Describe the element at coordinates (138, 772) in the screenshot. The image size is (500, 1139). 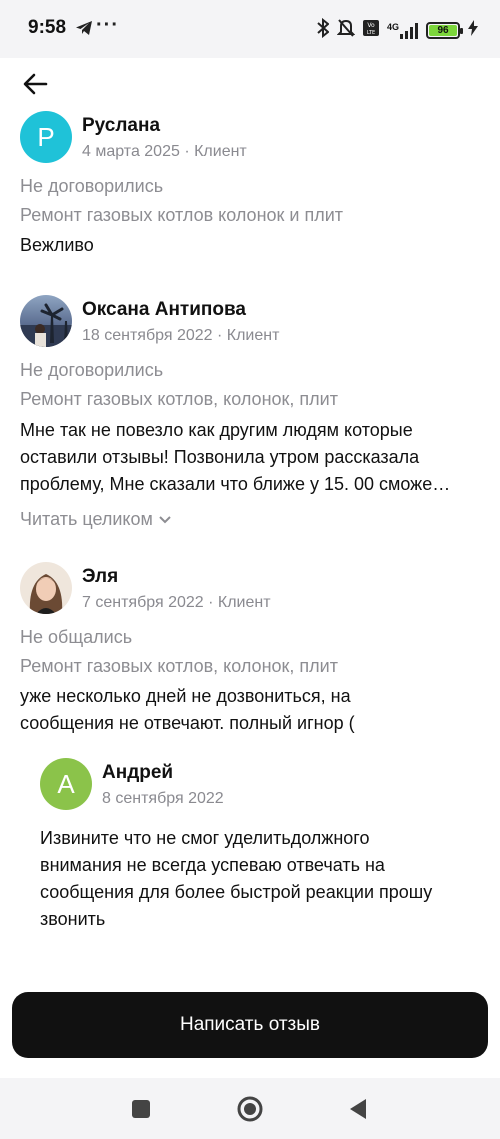
I see `reply-author-name: Андрей` at that location.